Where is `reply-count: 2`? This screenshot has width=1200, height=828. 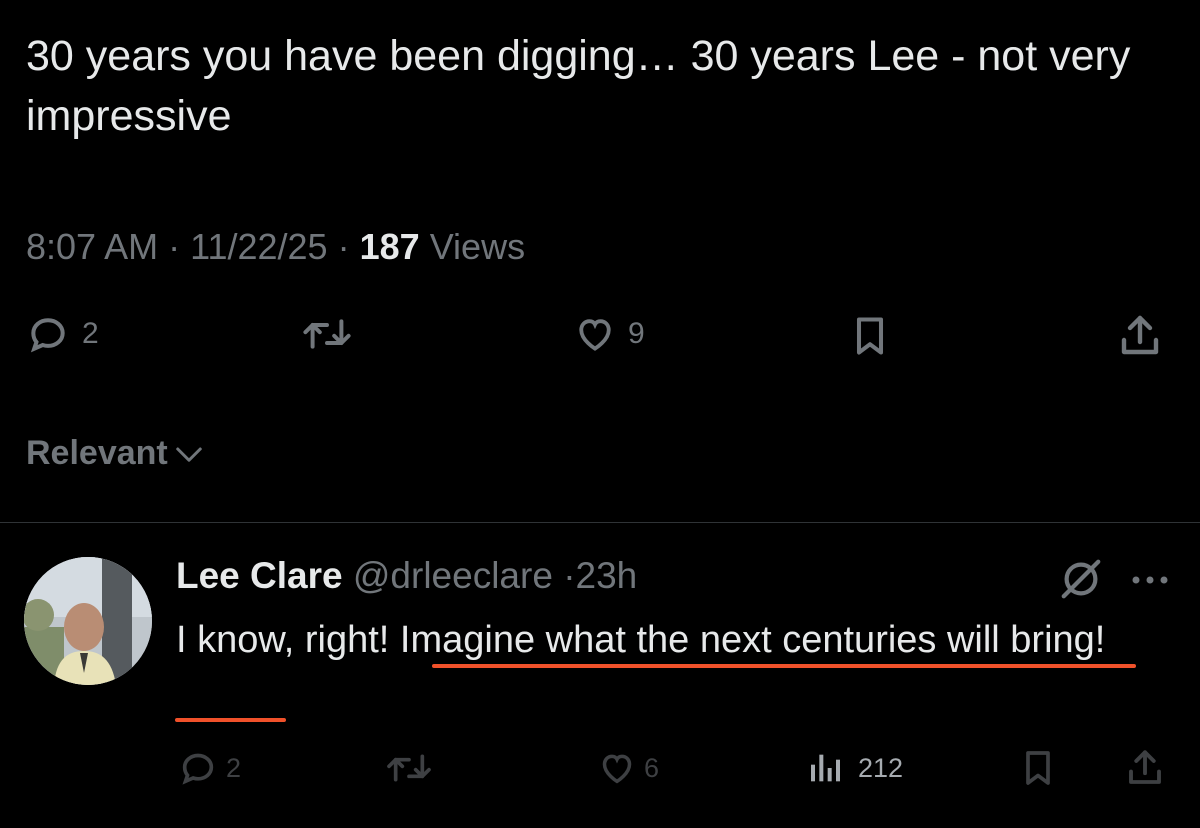 reply-count: 2 is located at coordinates (90, 333).